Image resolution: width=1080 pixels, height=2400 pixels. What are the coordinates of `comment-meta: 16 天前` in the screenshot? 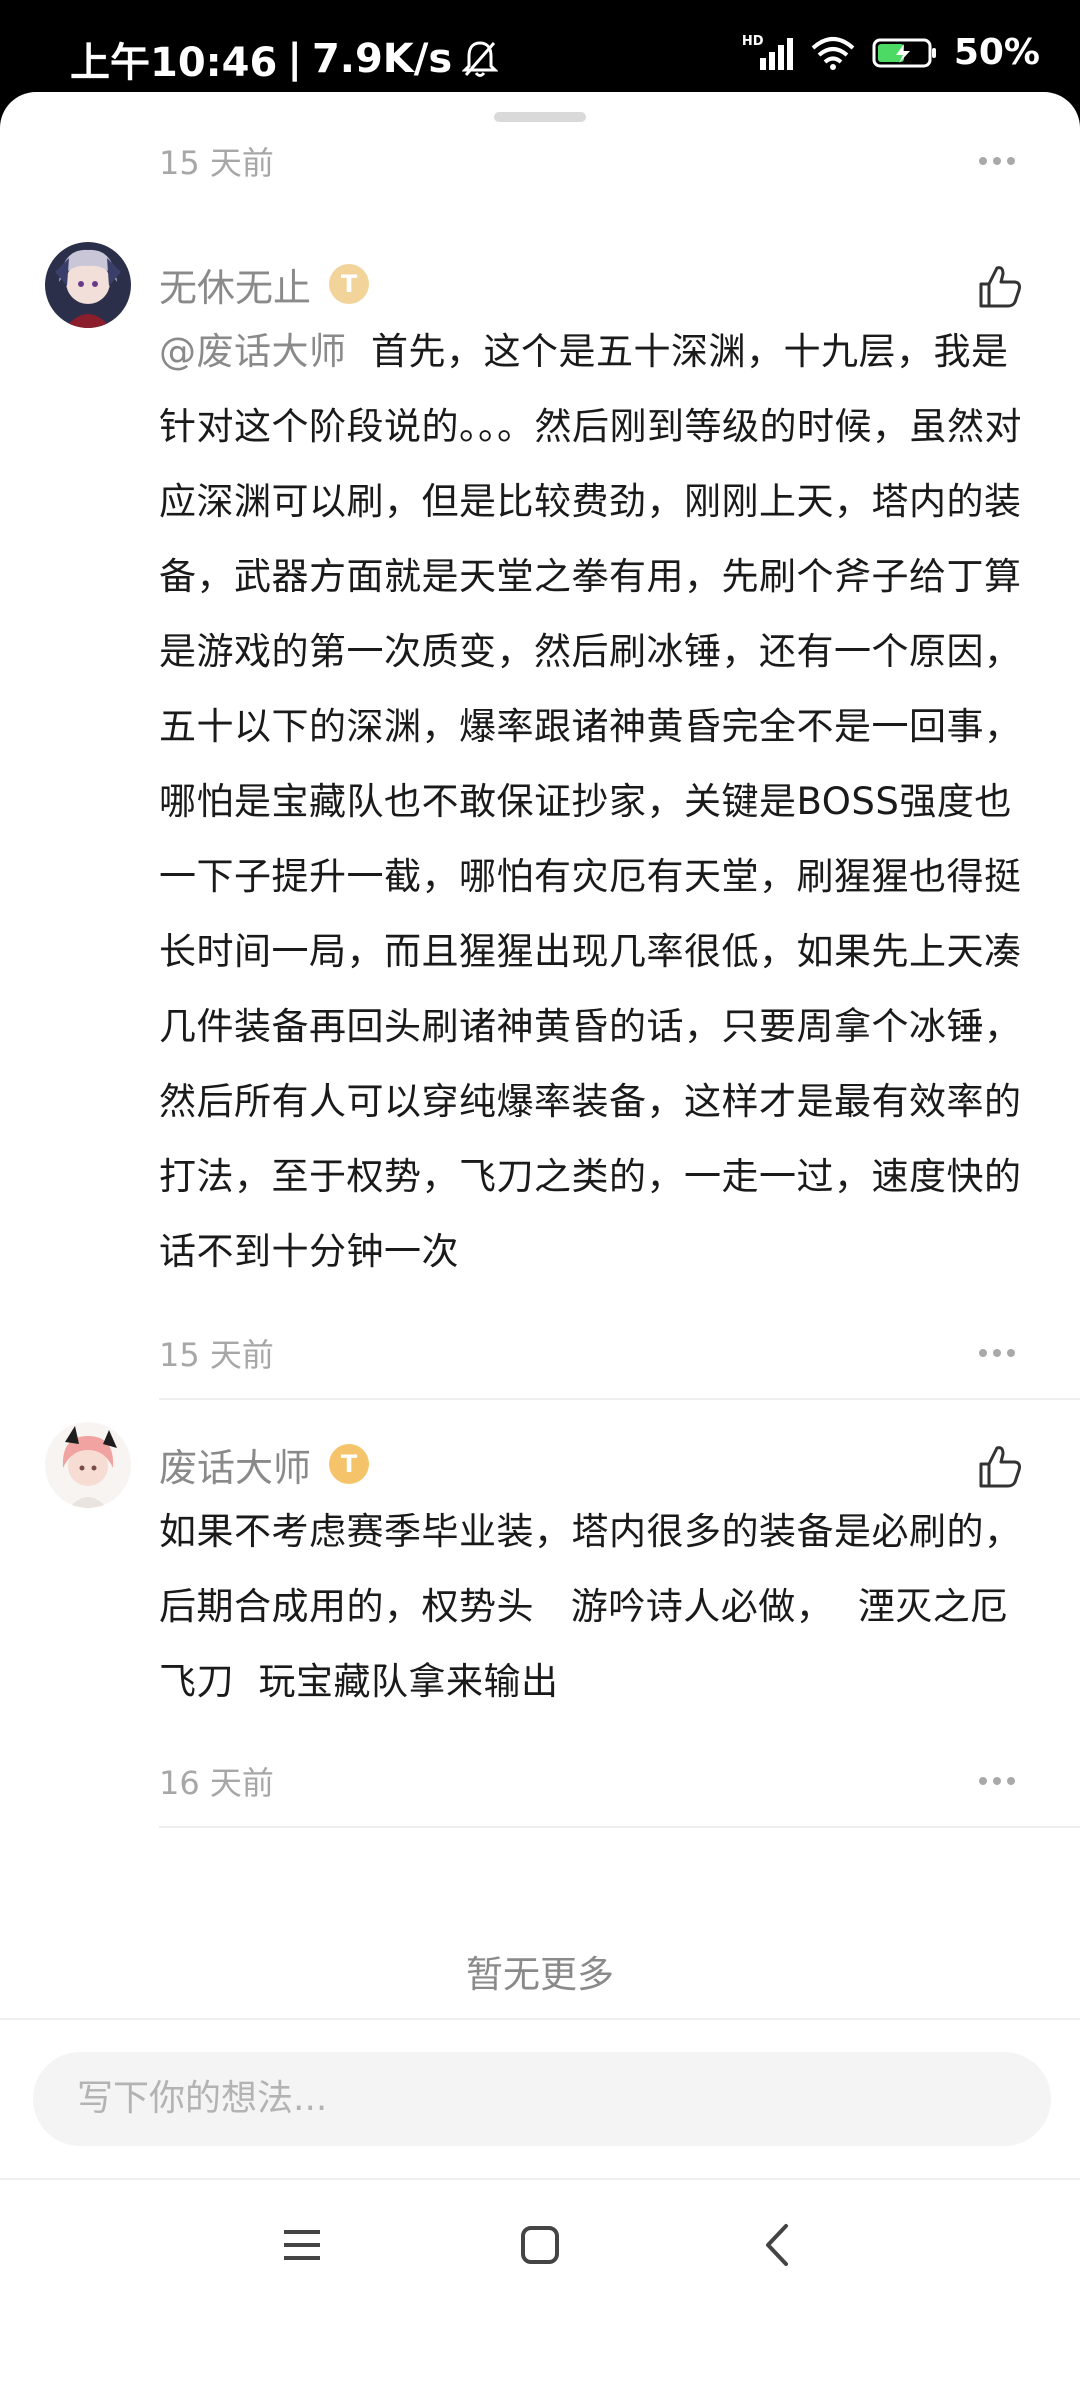 It's located at (599, 1781).